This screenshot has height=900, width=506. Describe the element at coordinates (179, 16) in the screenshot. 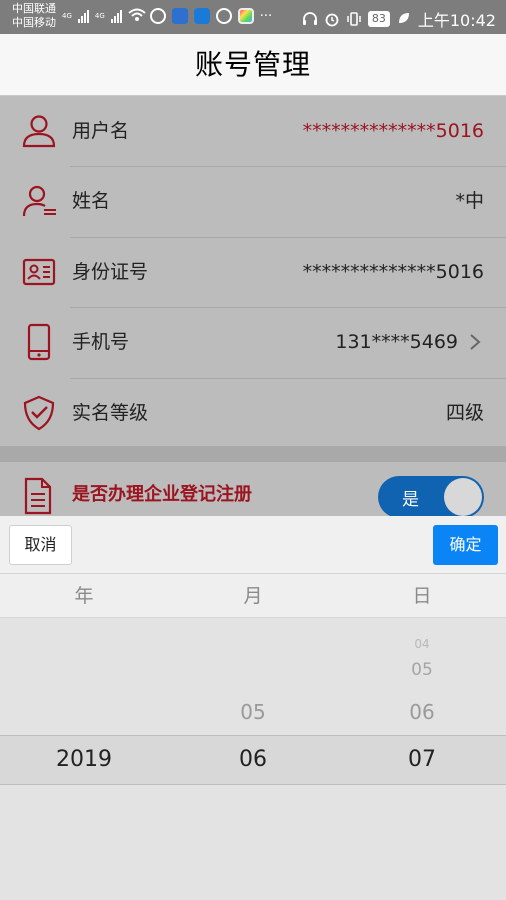

I see `shield-app-icon` at that location.